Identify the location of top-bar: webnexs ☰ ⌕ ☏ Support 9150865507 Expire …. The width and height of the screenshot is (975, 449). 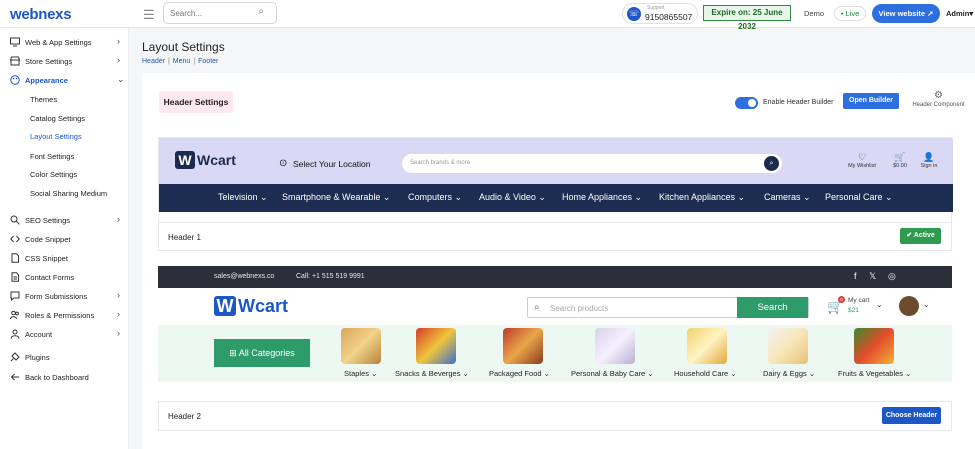
(487, 15).